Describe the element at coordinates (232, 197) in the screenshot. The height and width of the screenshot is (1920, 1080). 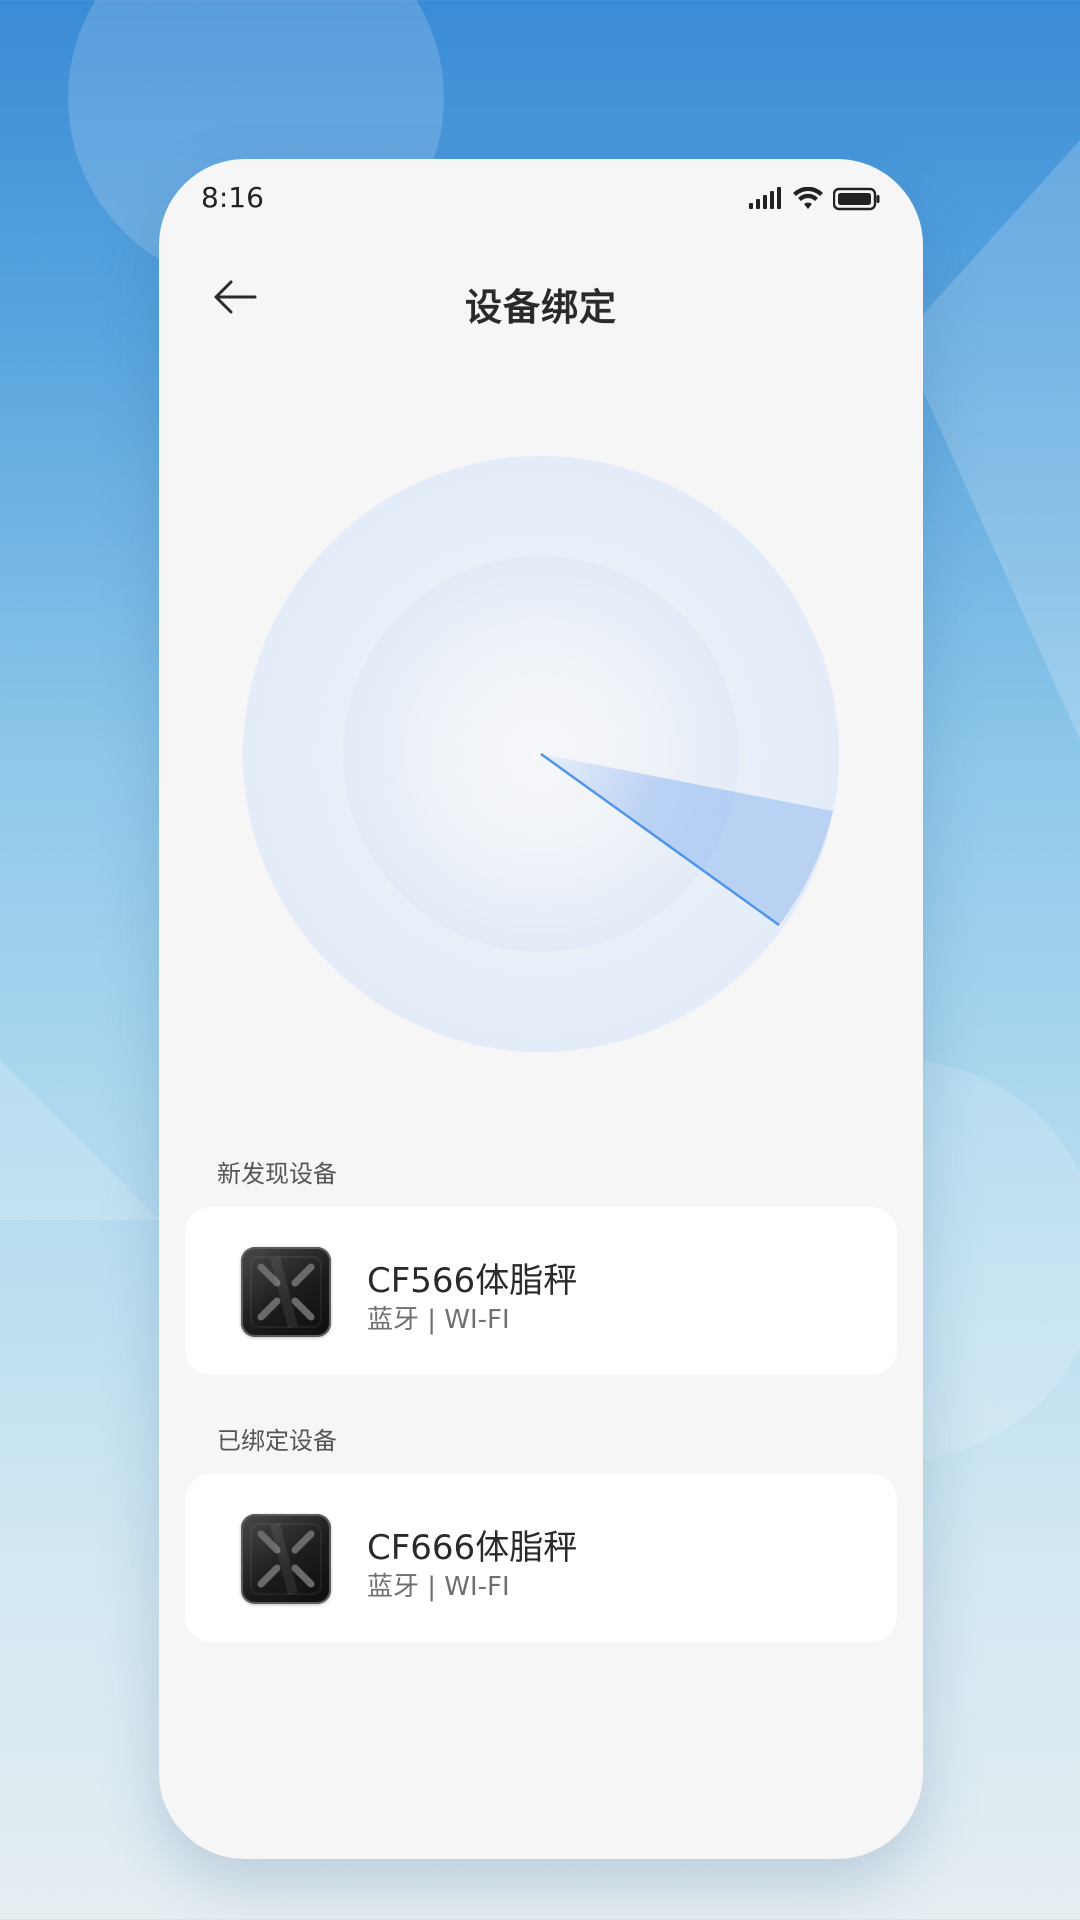
I see `status-time: 8:16` at that location.